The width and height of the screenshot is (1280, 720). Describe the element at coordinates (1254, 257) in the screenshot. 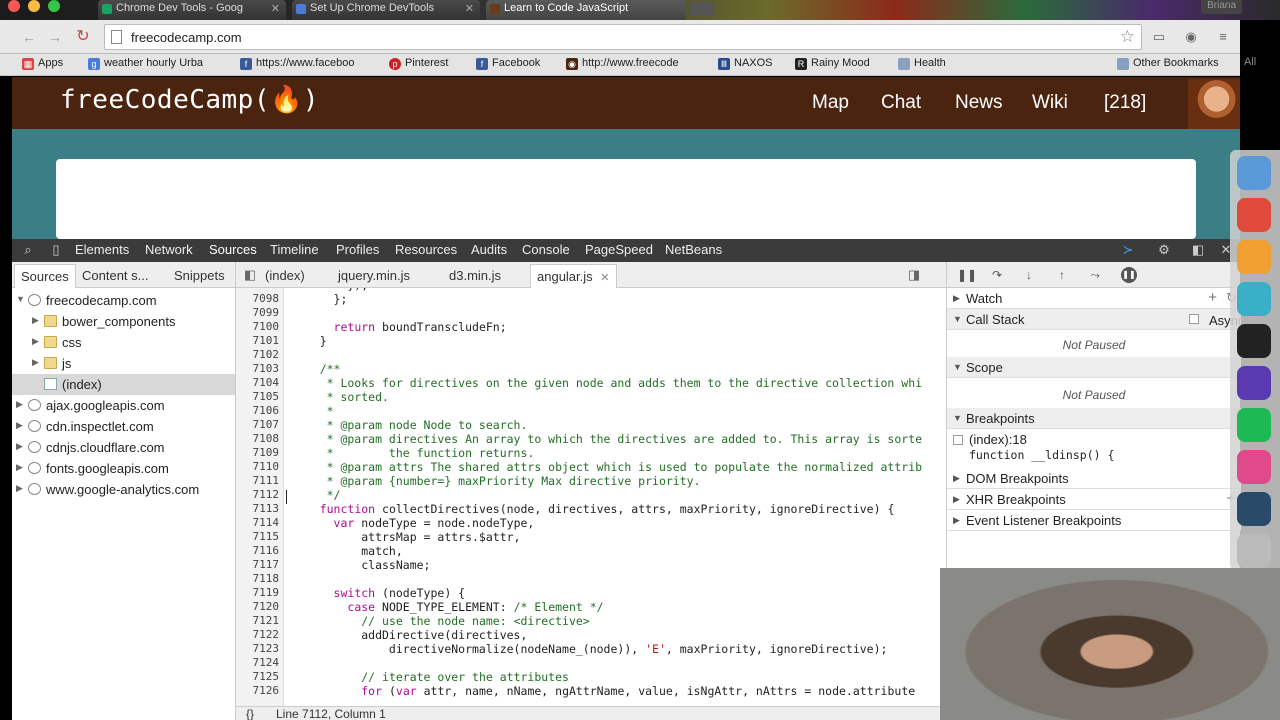

I see `photos-icon` at that location.